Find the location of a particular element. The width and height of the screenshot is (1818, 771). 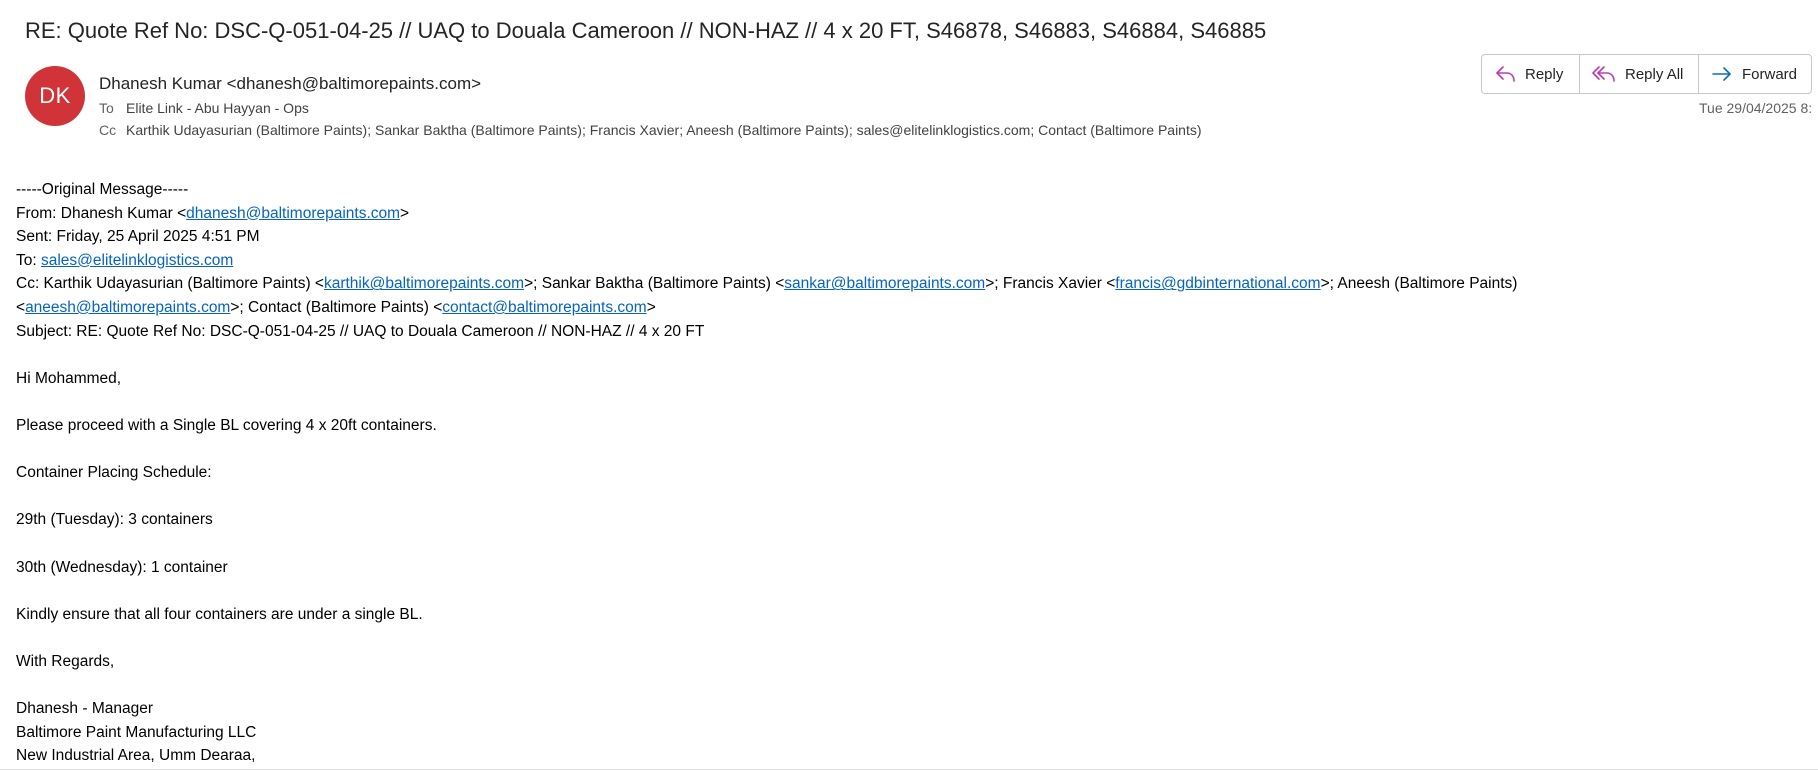

cc-text: >; Sankar Baktha (Baltimore Paints) < is located at coordinates (654, 284).